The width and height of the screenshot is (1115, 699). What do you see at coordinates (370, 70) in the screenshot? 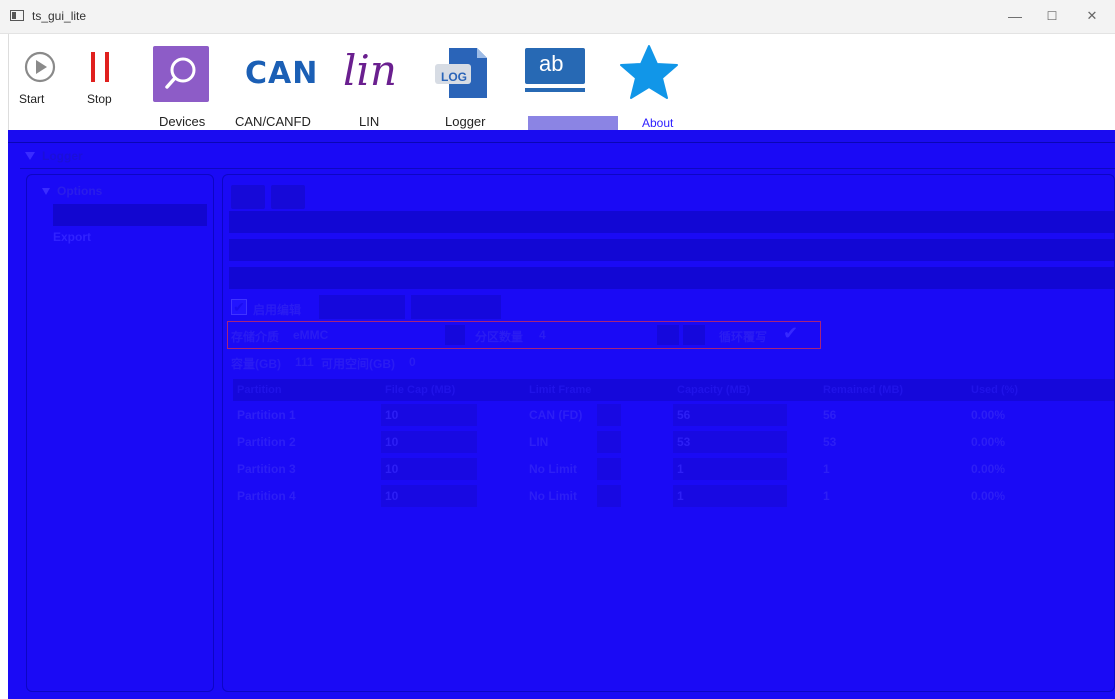
I see `lin-logo-icon: lin` at bounding box center [370, 70].